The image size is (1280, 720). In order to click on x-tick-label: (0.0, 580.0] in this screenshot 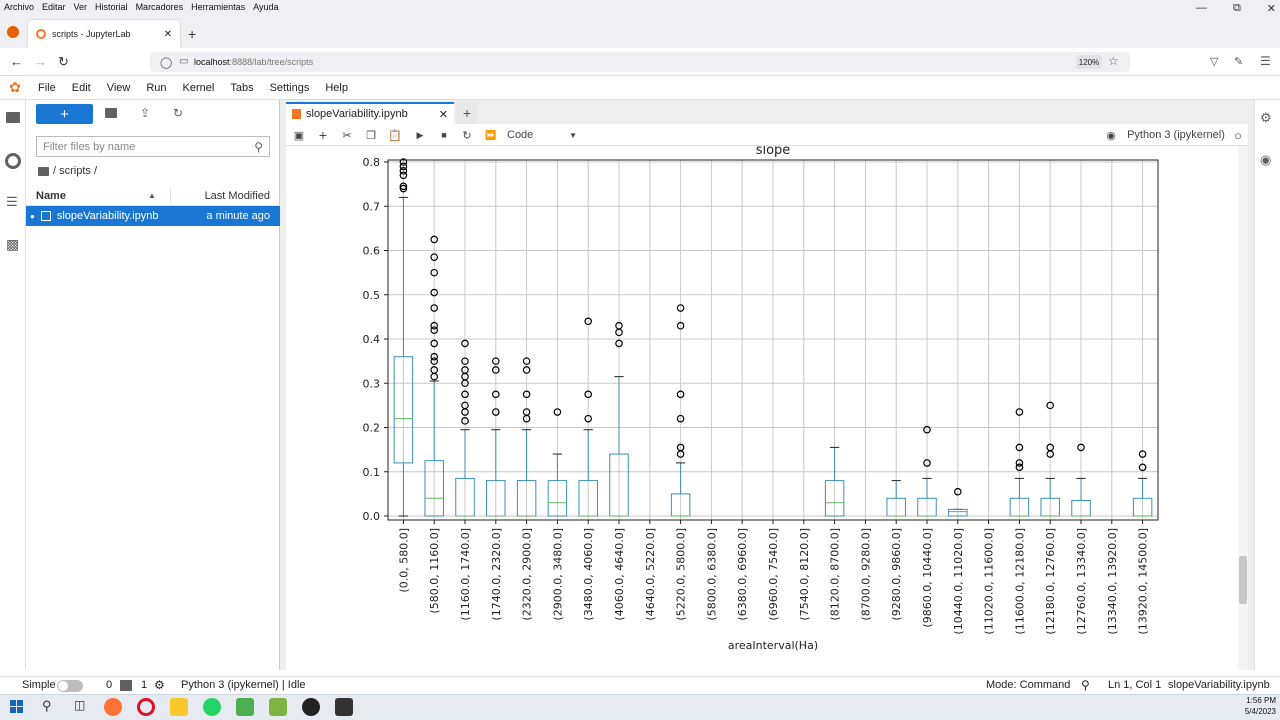, I will do `click(403, 560)`.